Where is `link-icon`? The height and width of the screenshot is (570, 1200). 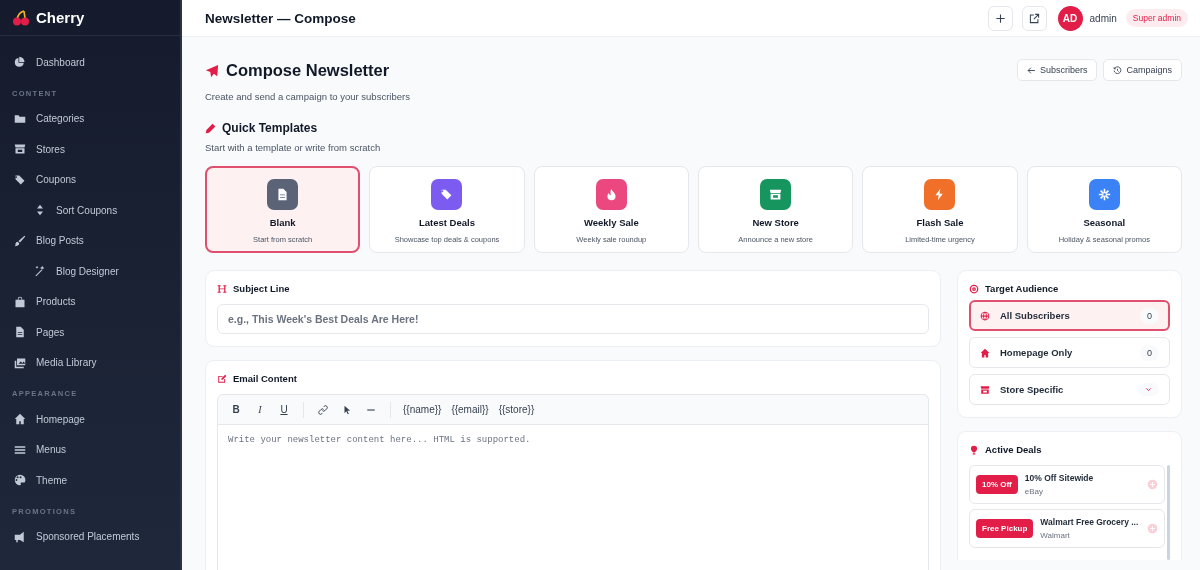 link-icon is located at coordinates (323, 409).